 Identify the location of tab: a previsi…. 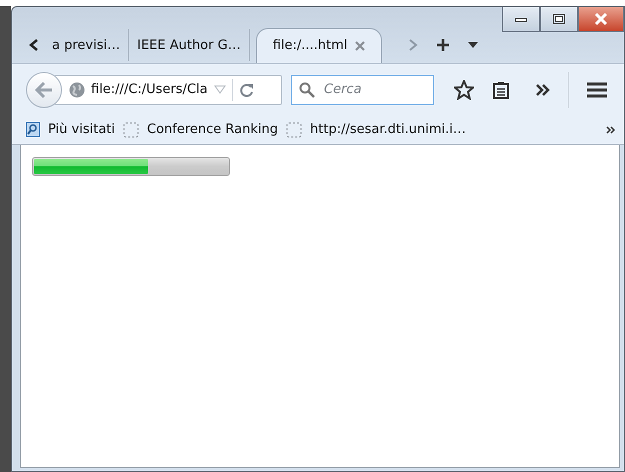
(87, 45).